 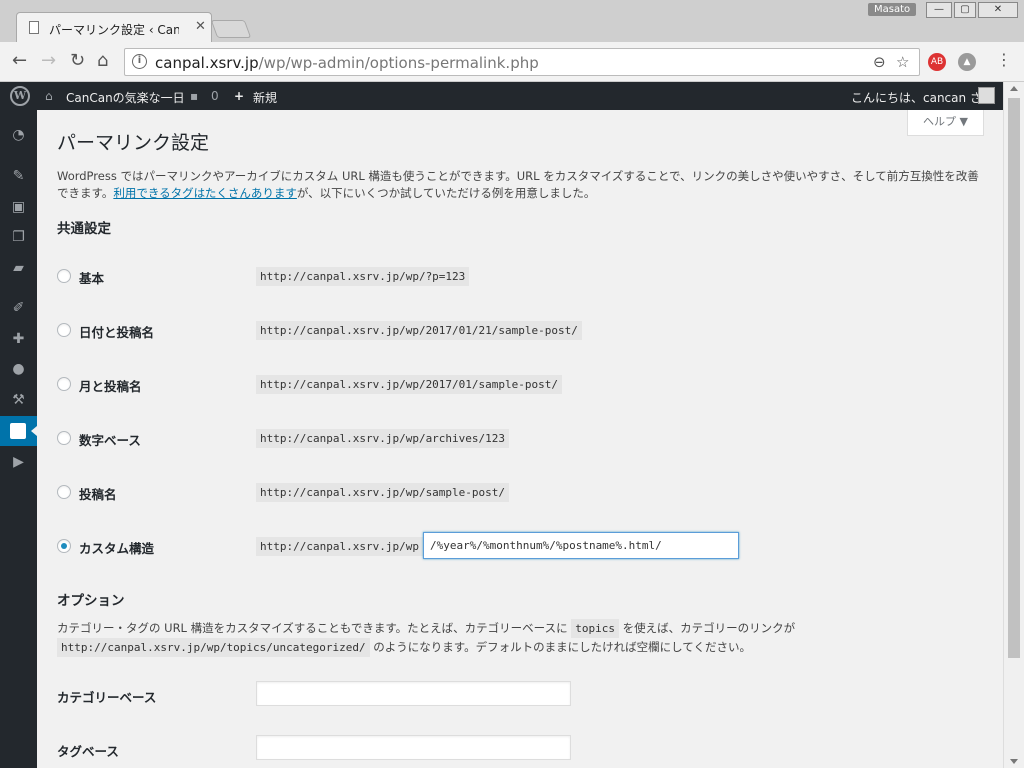 What do you see at coordinates (88, 751) in the screenshot?
I see `tag-base-label: タグベース` at bounding box center [88, 751].